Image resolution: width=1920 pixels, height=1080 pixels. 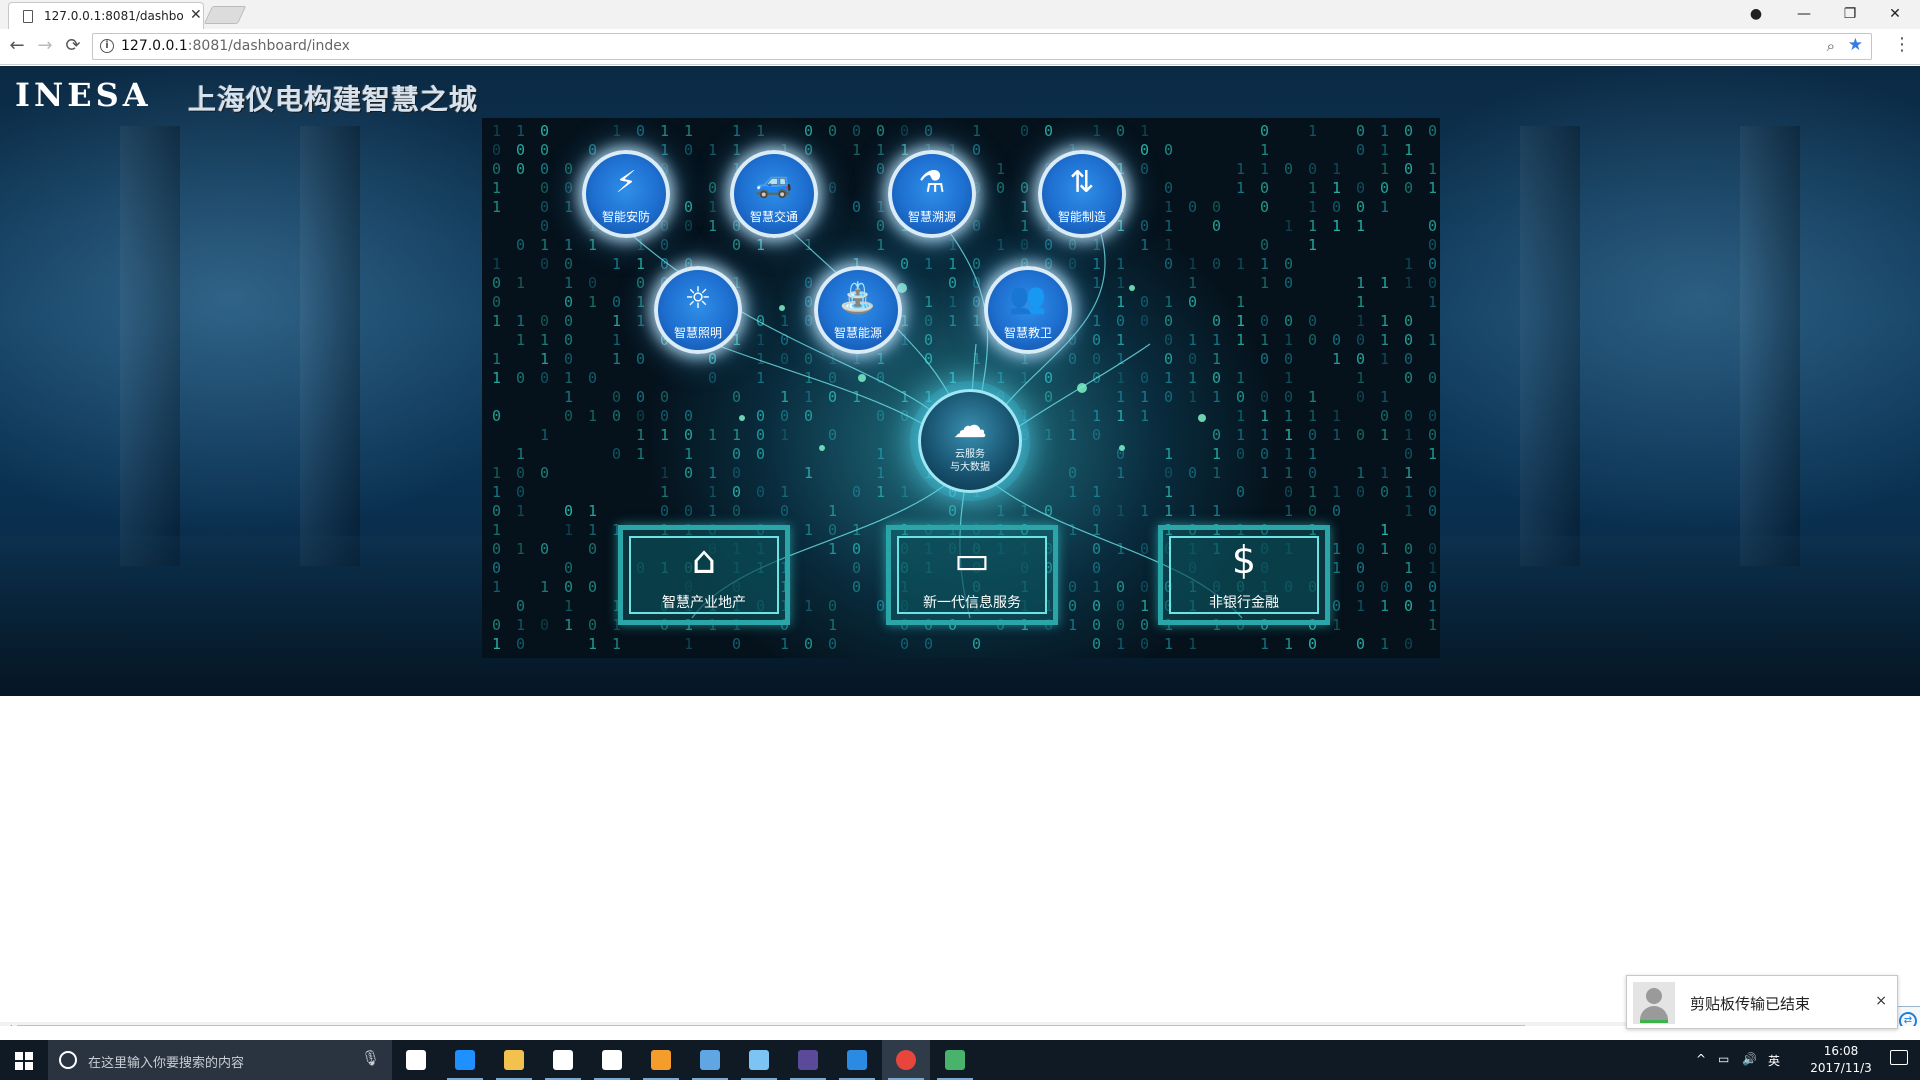 I want to click on taskbar-vscode-button, so click(x=857, y=1060).